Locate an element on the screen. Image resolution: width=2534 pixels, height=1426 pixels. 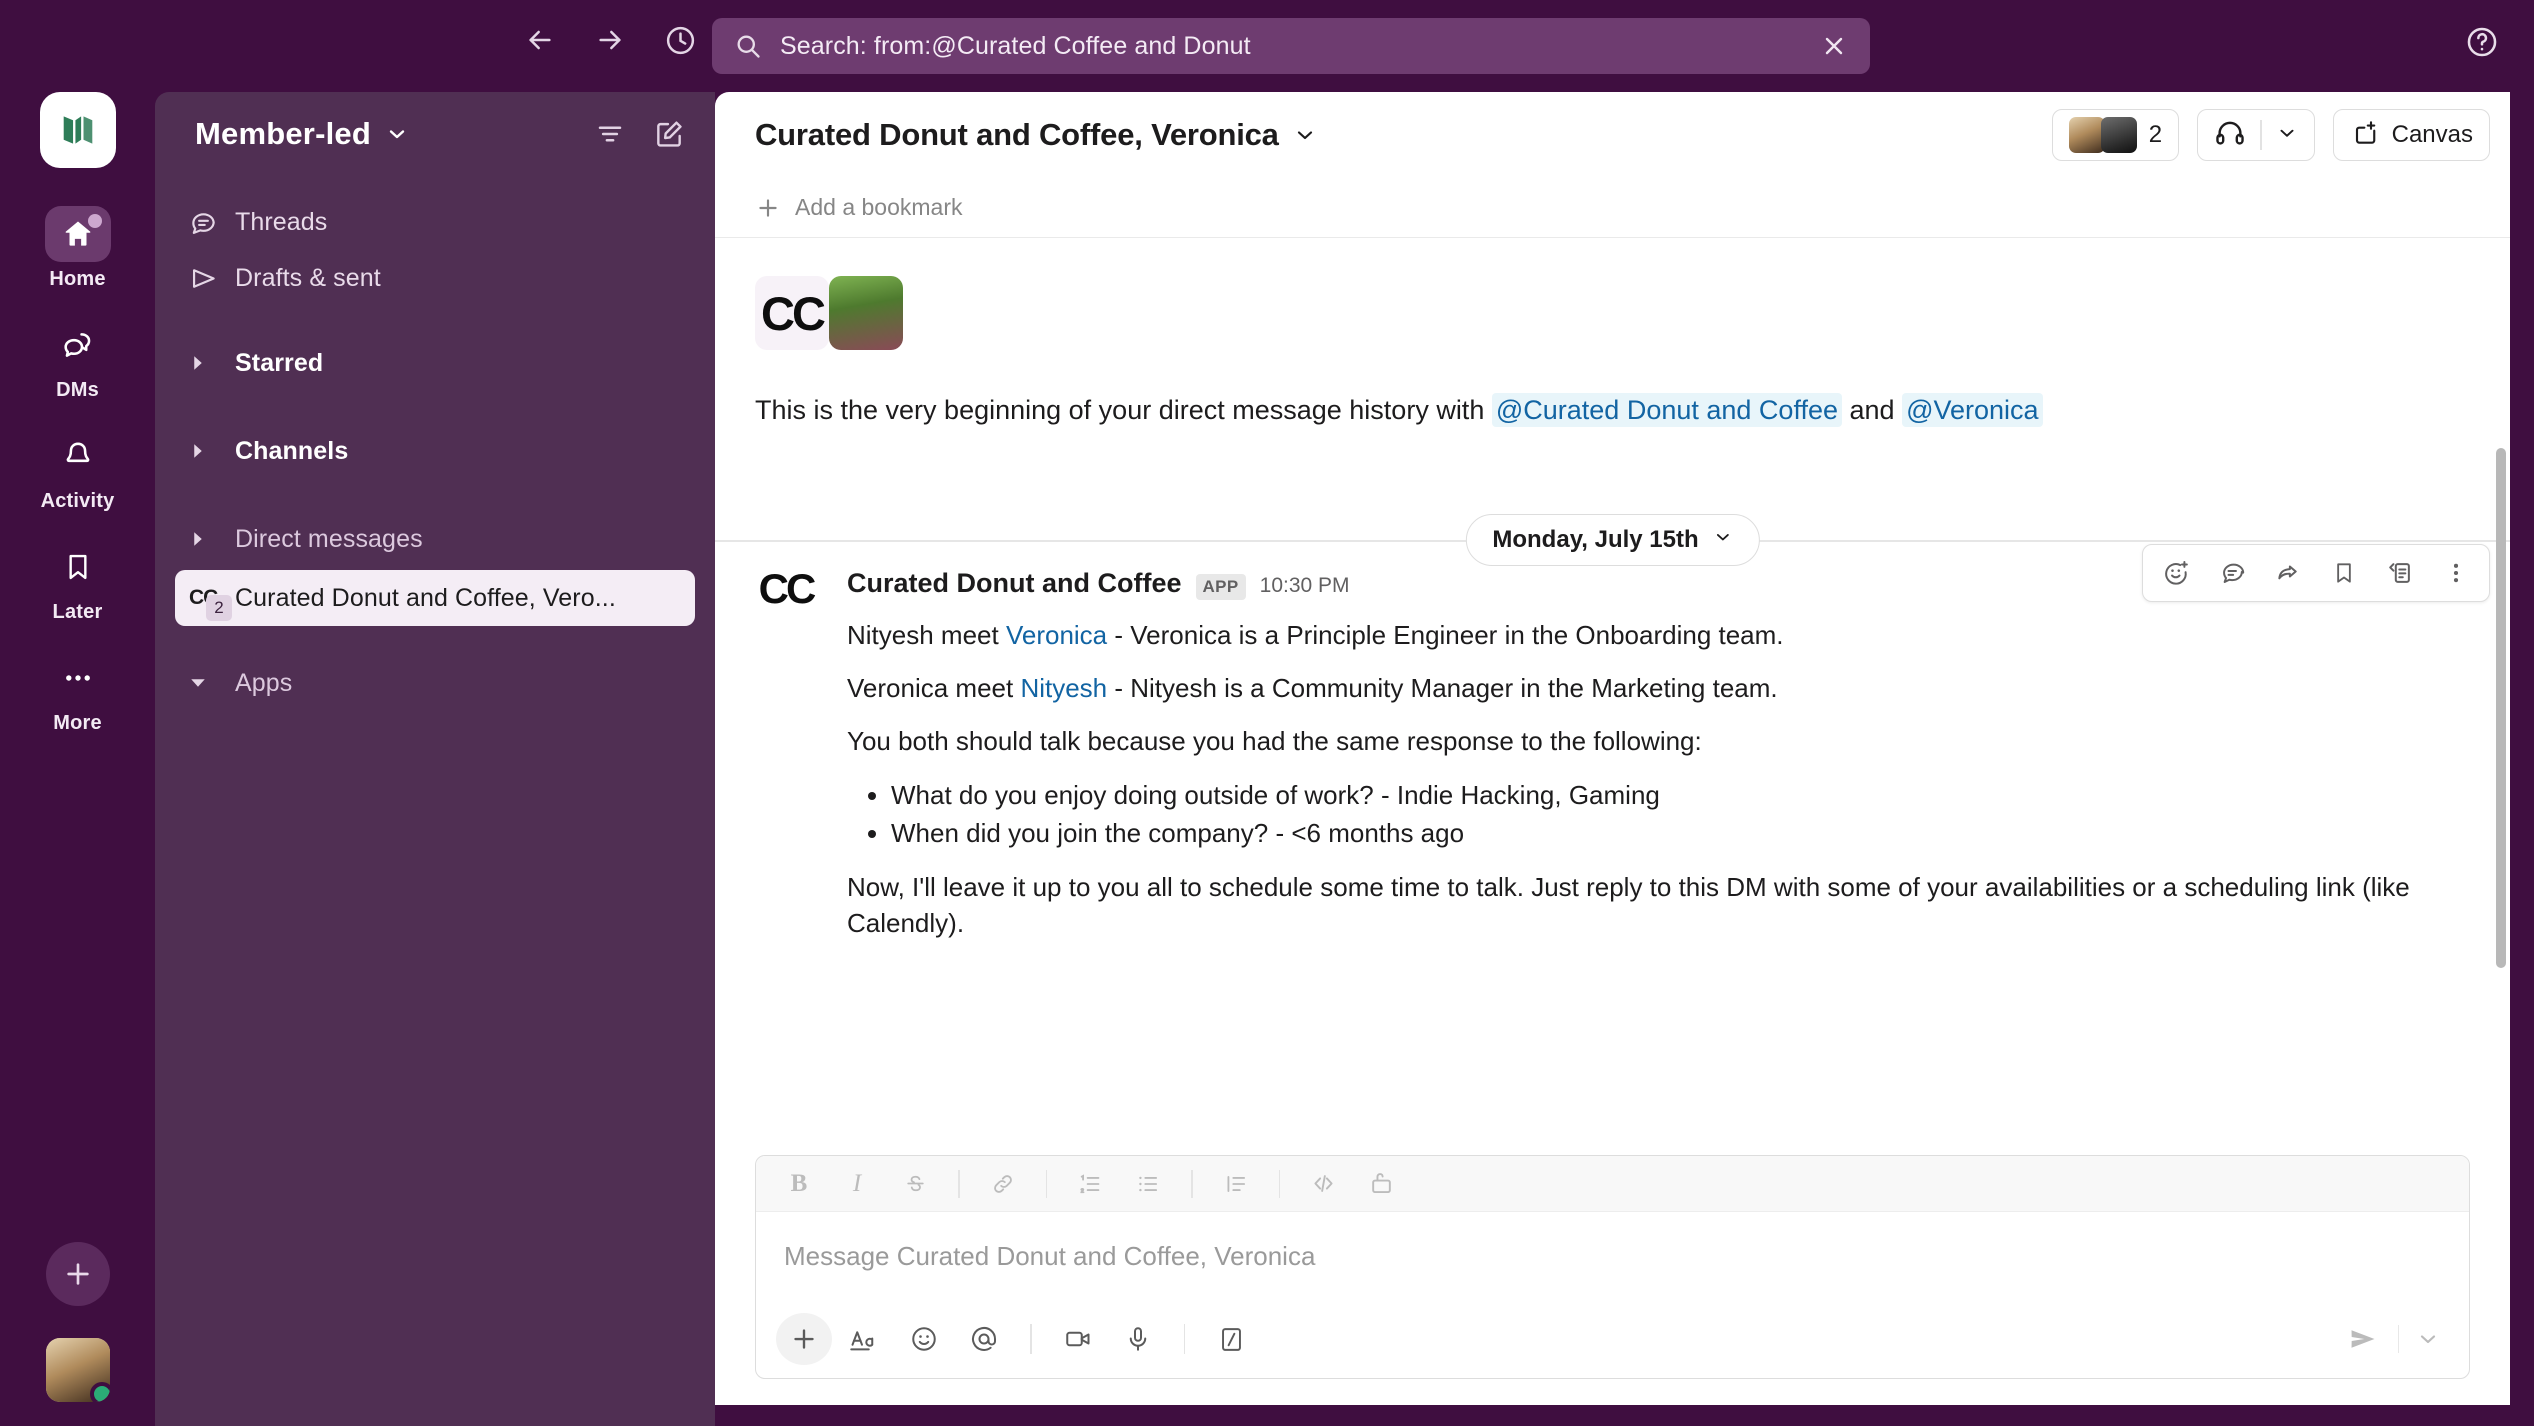
workspace-name: Member-led is located at coordinates (283, 134).